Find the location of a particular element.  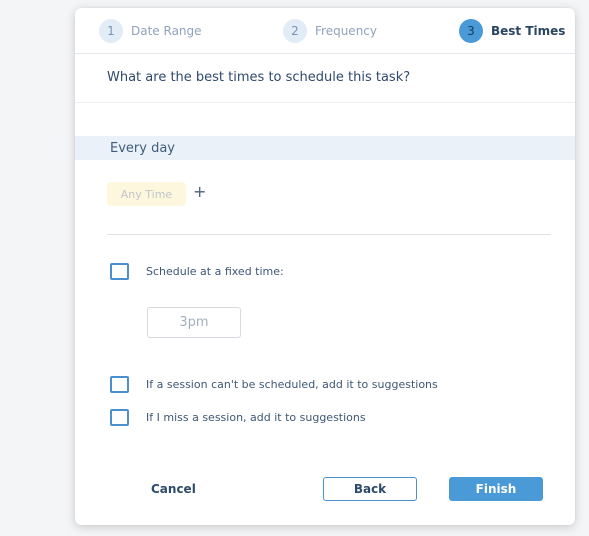

day-label: Every day is located at coordinates (142, 148).